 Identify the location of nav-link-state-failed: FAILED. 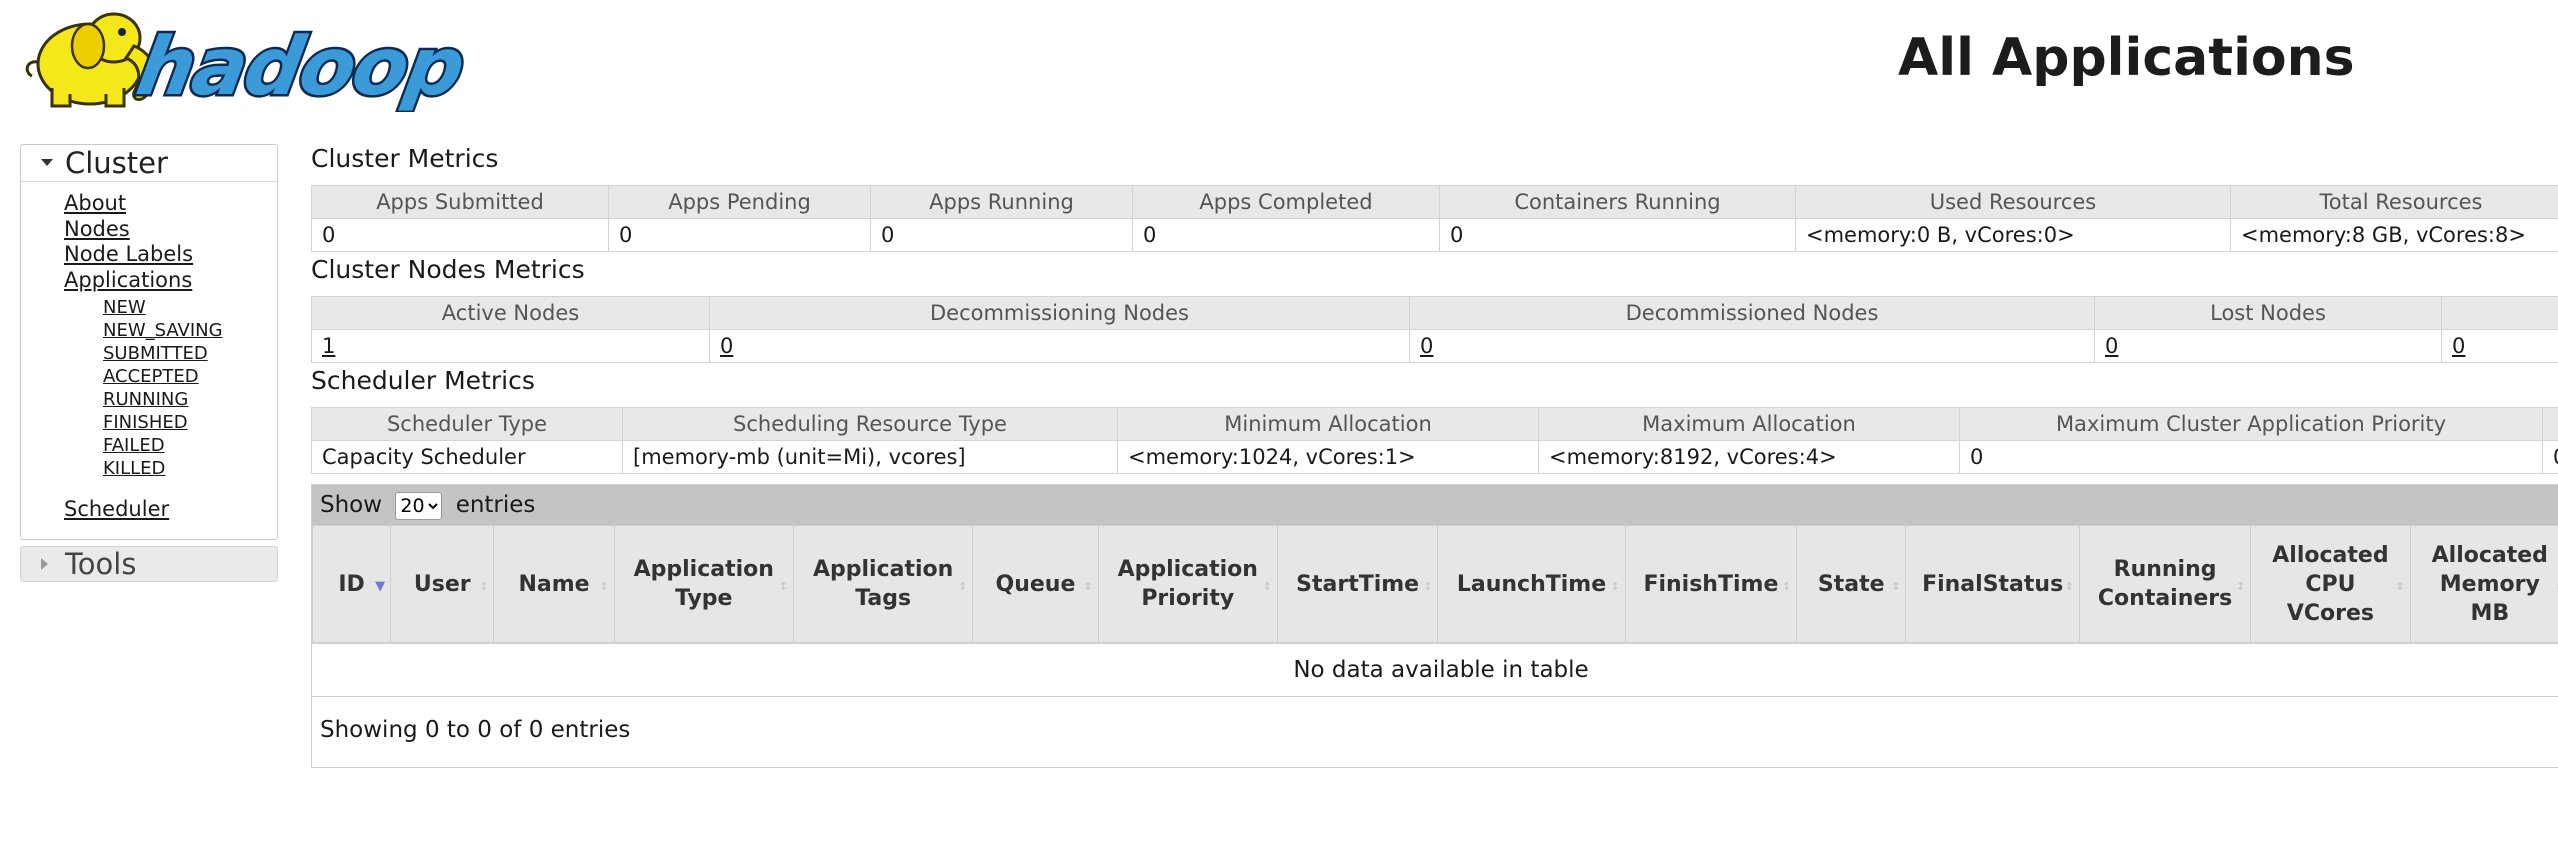
(134, 445).